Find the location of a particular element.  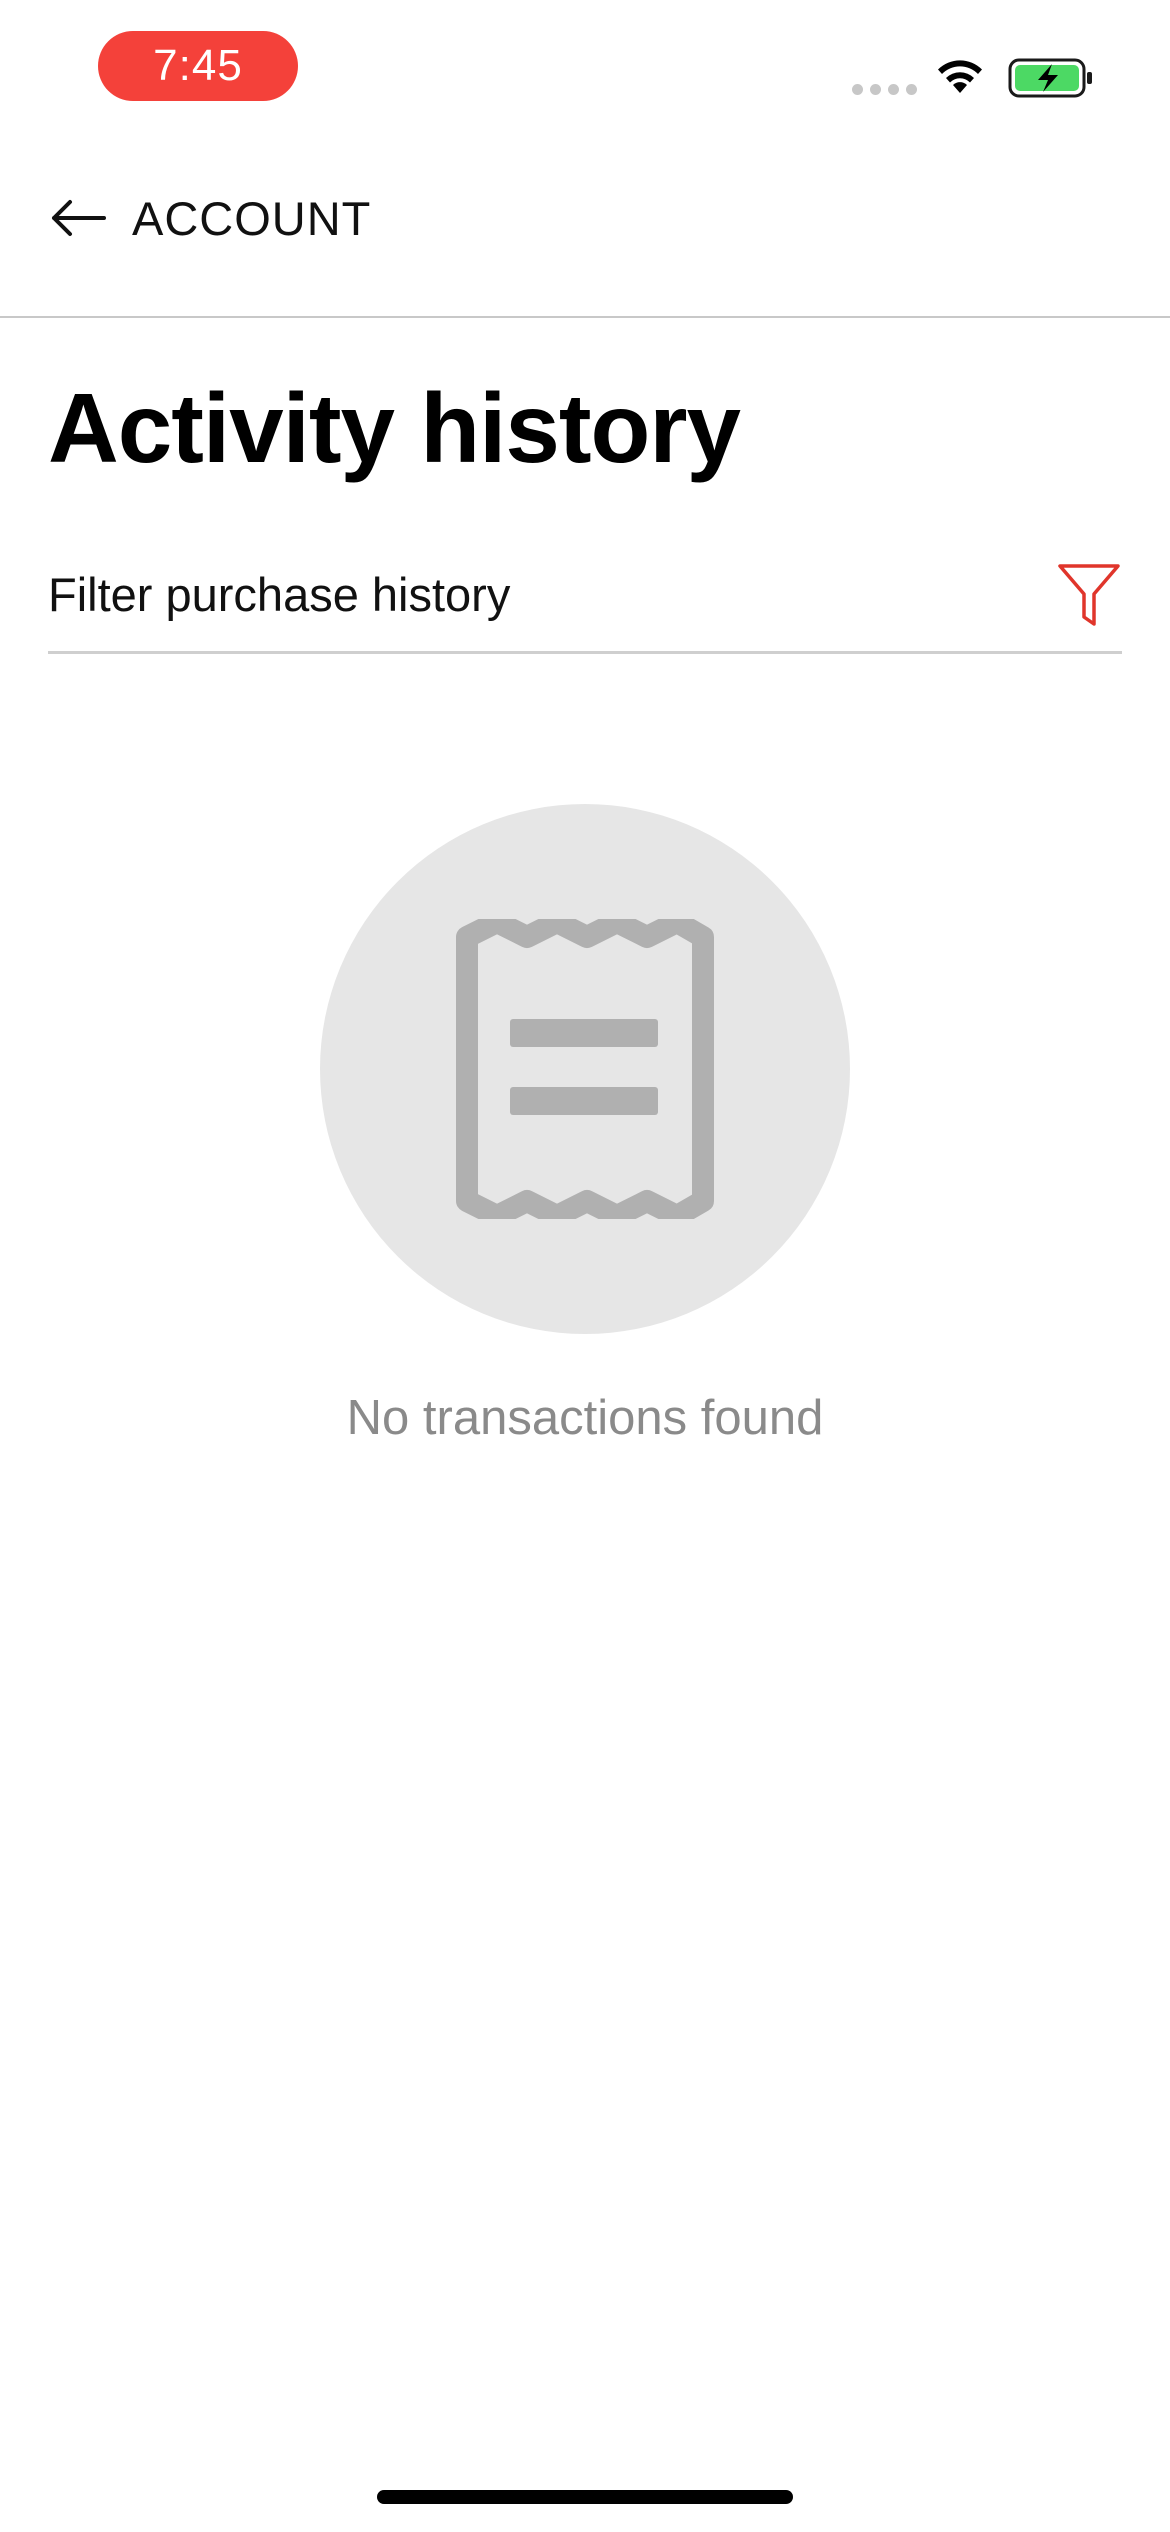

page-title: Activity history is located at coordinates (394, 428).